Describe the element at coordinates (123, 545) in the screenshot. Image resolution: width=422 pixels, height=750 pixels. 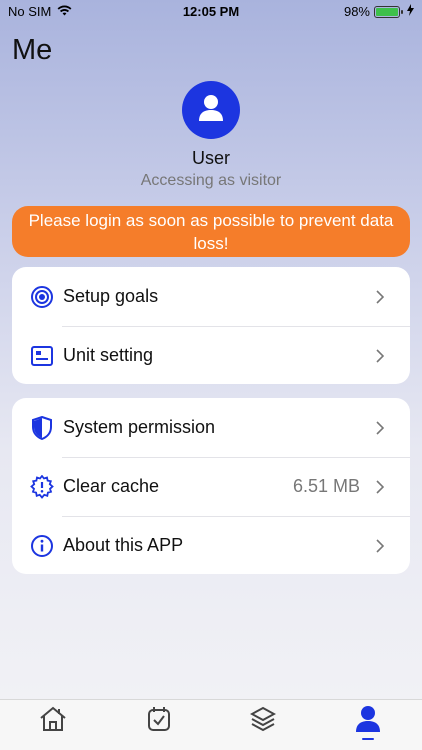
I see `row-label: About this APP` at that location.